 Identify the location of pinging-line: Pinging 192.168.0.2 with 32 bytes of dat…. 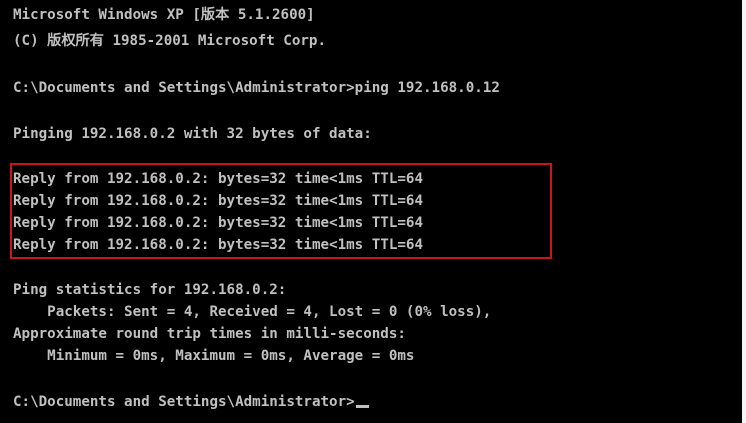
(192, 134).